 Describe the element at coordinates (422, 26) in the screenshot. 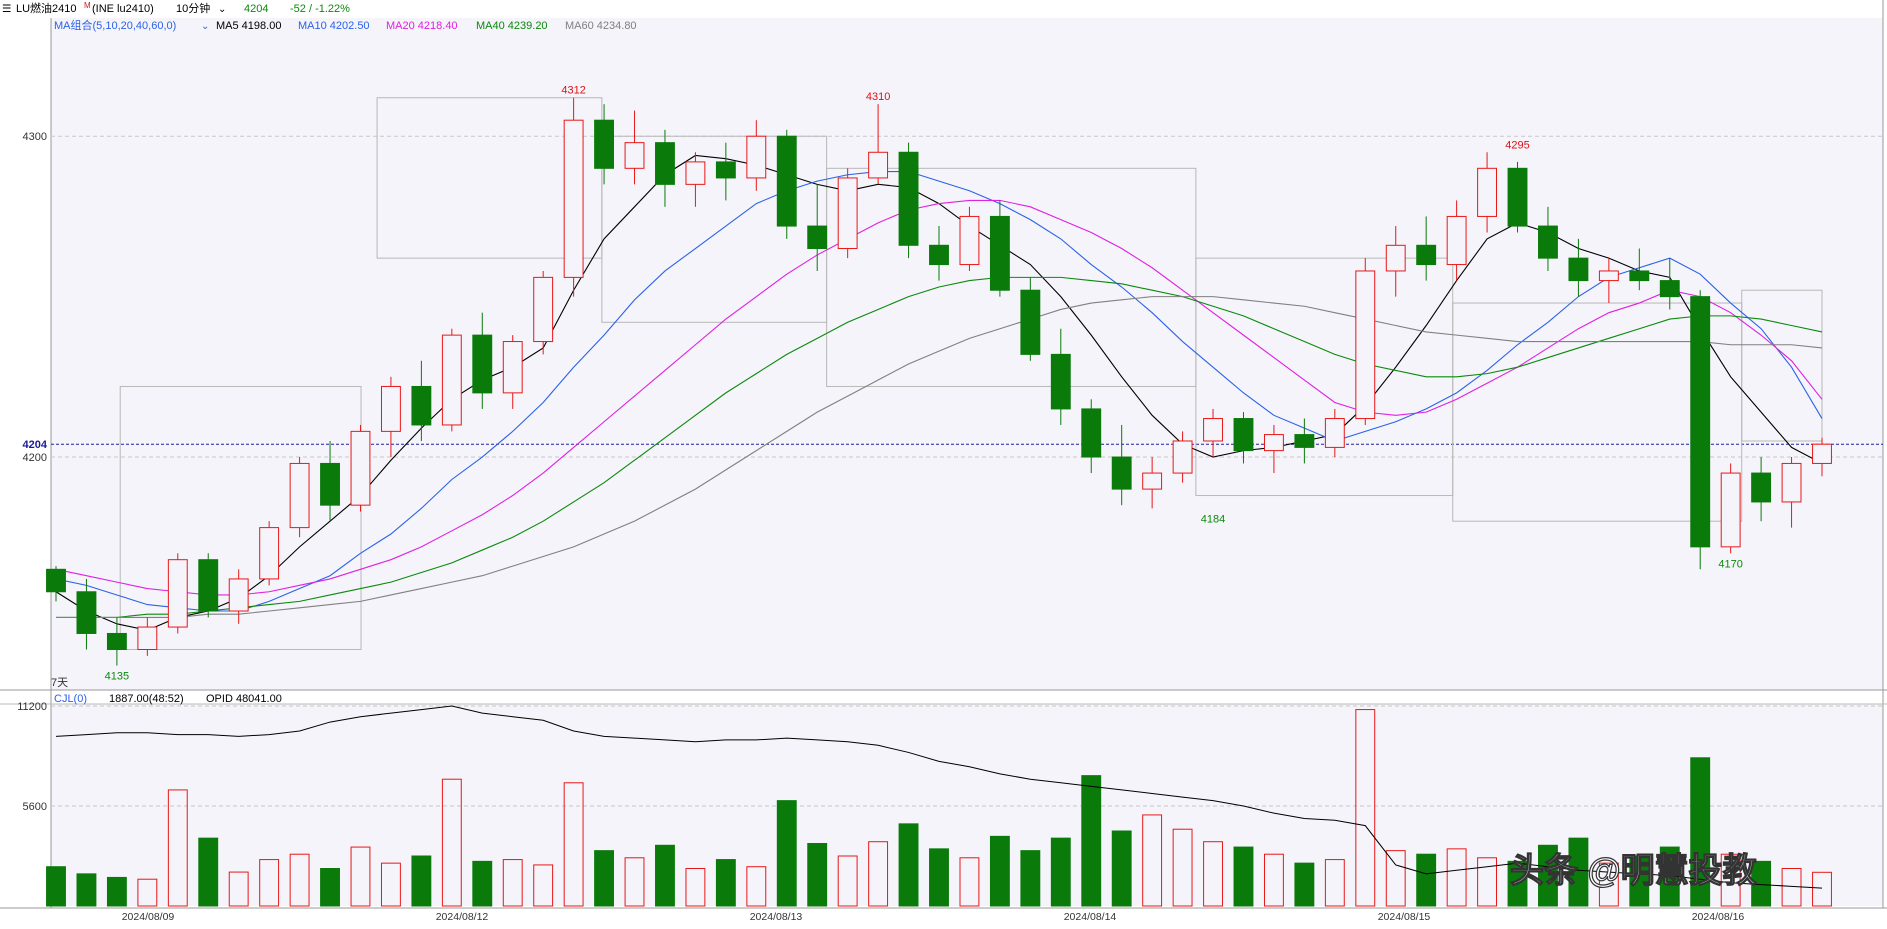

I see `ma20-legend: MA20 4218.40` at that location.